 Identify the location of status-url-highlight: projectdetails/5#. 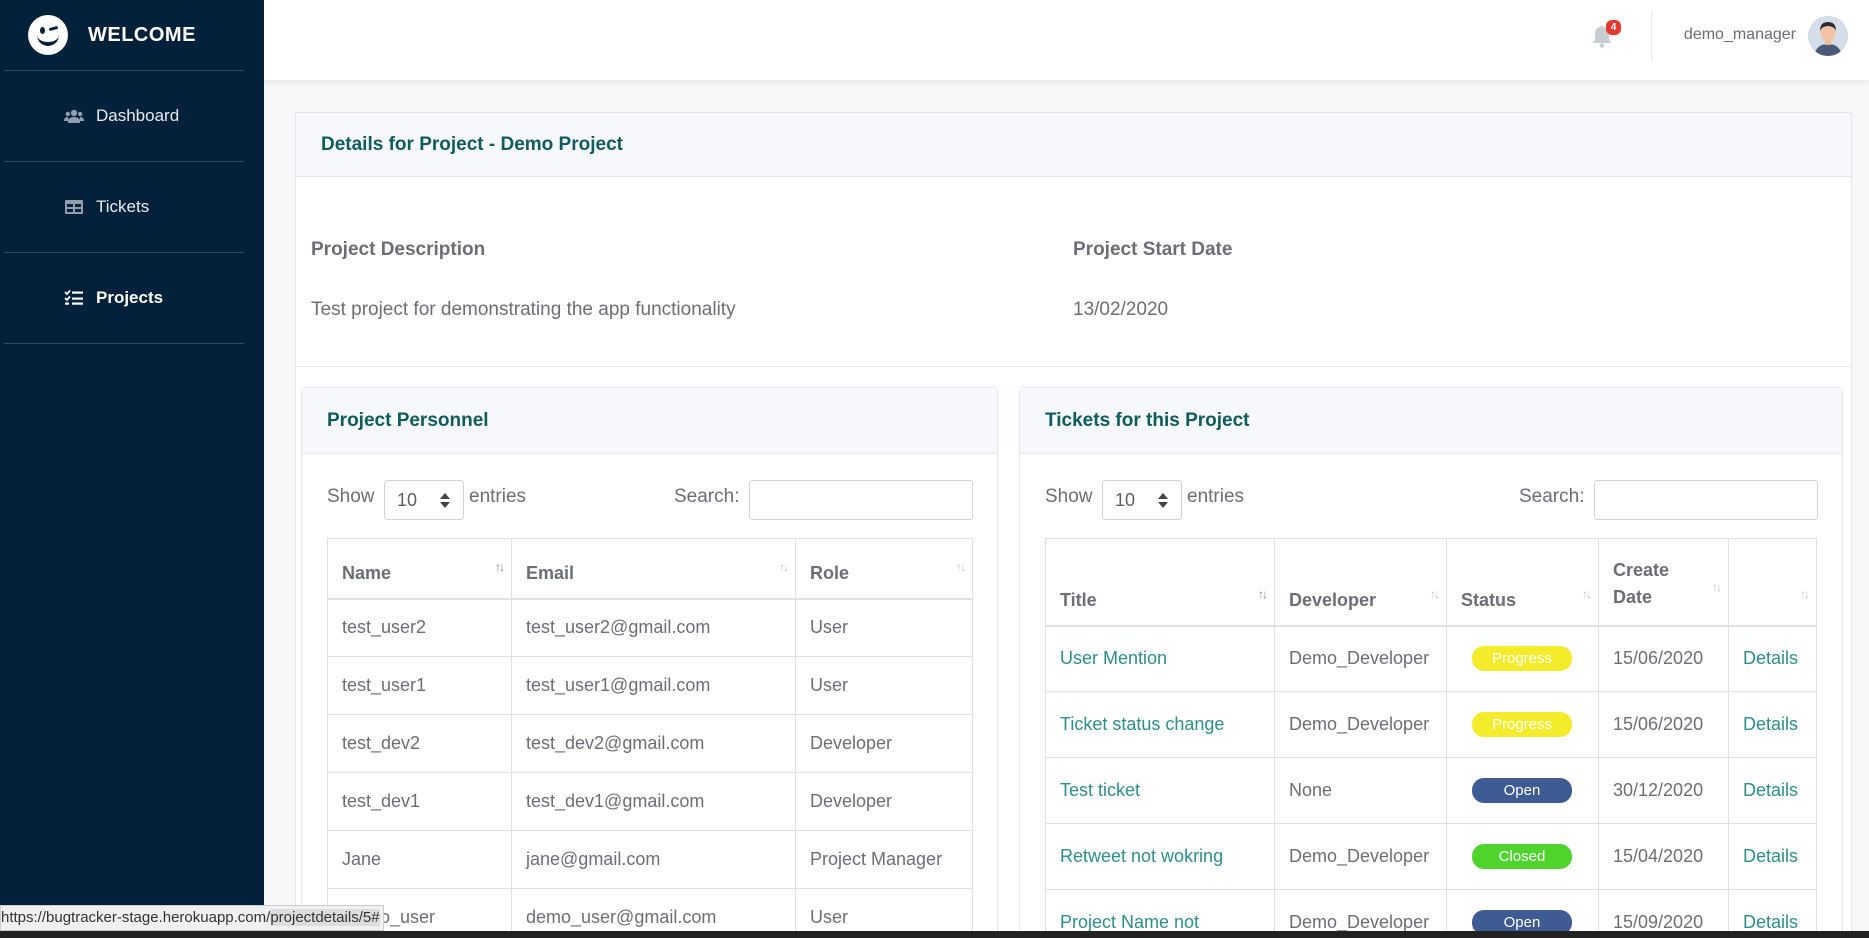
(325, 917).